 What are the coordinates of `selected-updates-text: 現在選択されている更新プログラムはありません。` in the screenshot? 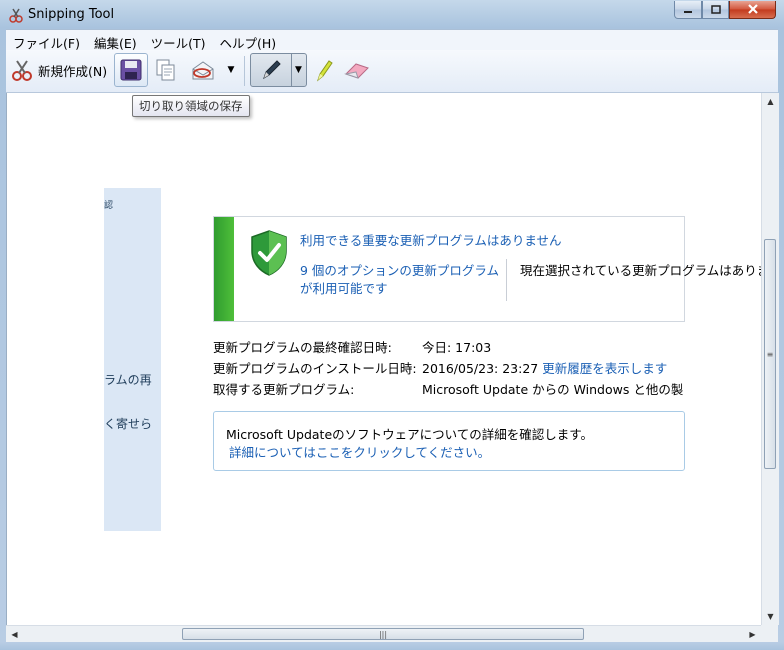 It's located at (641, 270).